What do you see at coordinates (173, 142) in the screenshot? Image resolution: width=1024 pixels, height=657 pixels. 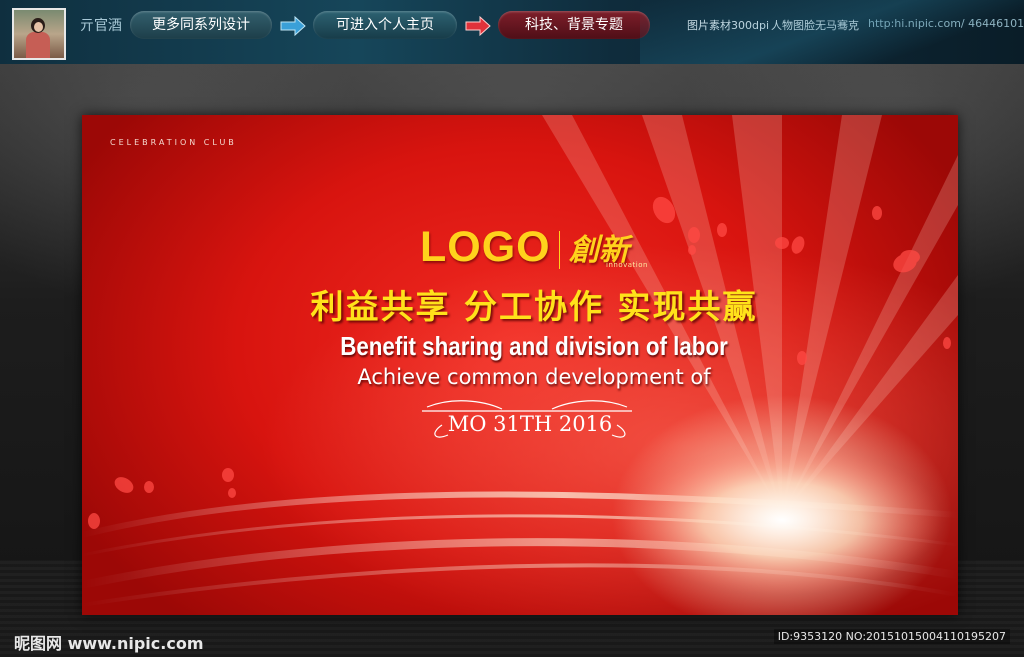 I see `celebration-club-label: CELEBRATION CLUB` at bounding box center [173, 142].